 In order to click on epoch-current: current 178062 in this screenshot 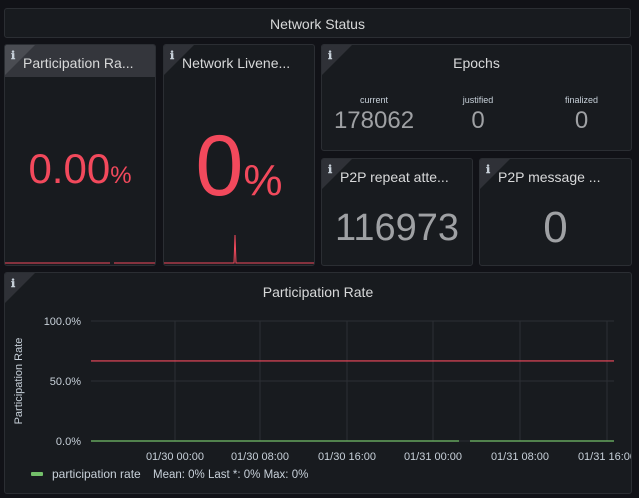, I will do `click(374, 115)`.